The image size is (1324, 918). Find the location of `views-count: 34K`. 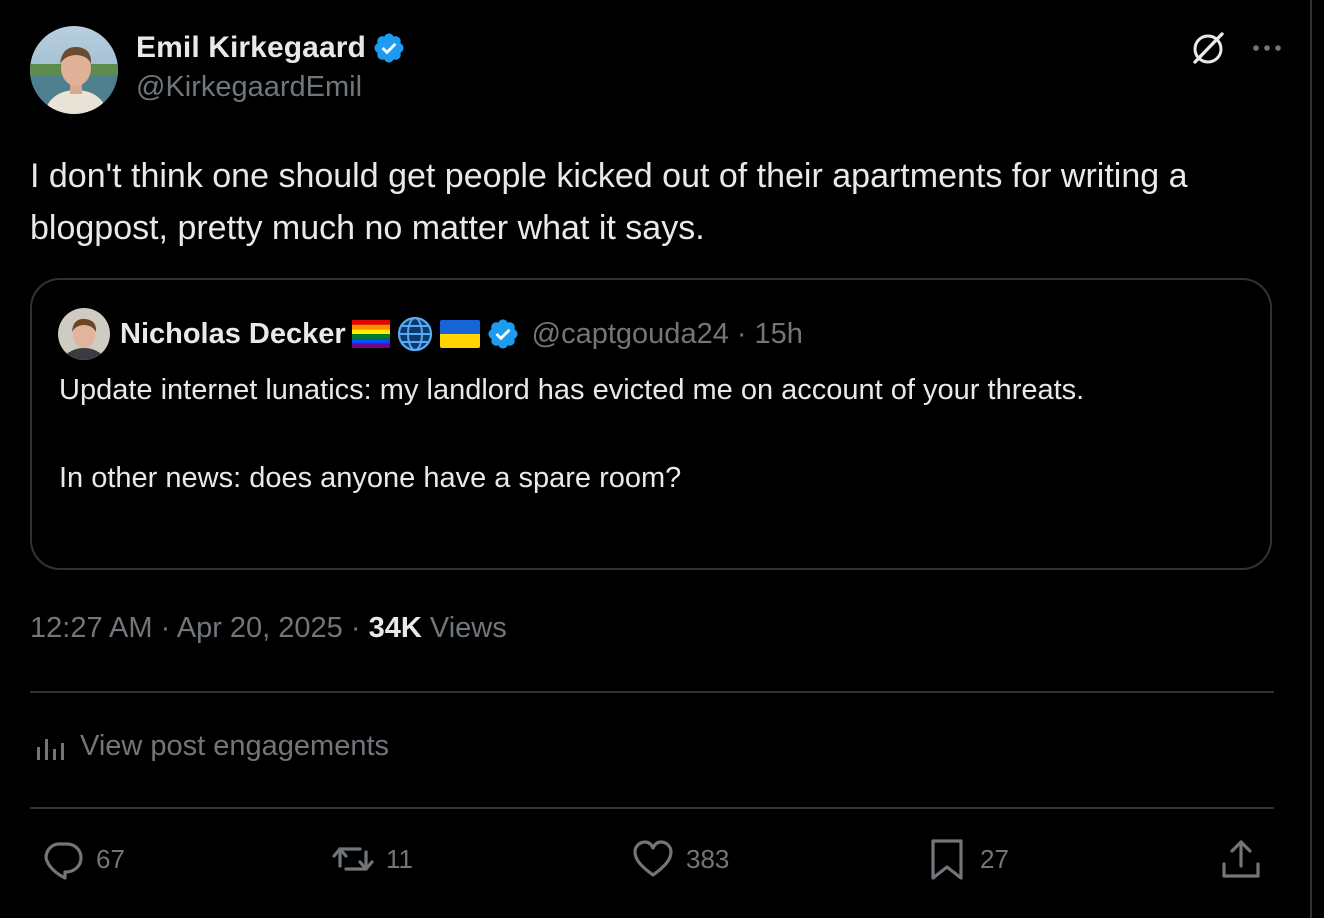

views-count: 34K is located at coordinates (395, 628).